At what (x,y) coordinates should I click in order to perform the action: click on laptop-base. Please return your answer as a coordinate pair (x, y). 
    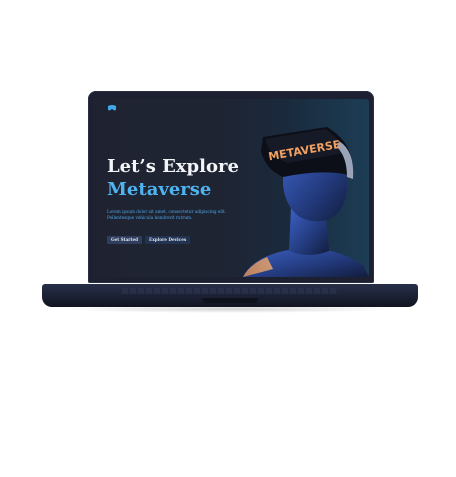
    Looking at the image, I should click on (230, 295).